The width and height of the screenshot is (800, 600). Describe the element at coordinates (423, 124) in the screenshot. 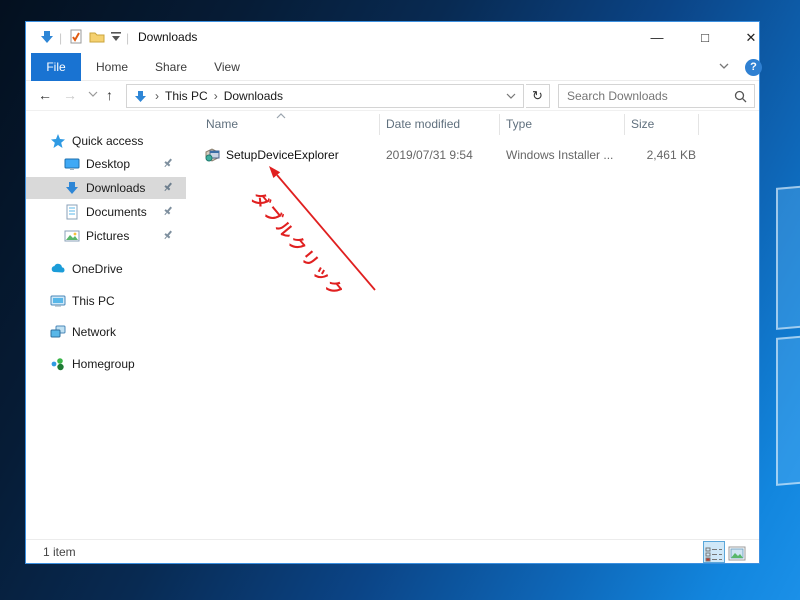

I see `column-header-date-modified: Date modified` at that location.